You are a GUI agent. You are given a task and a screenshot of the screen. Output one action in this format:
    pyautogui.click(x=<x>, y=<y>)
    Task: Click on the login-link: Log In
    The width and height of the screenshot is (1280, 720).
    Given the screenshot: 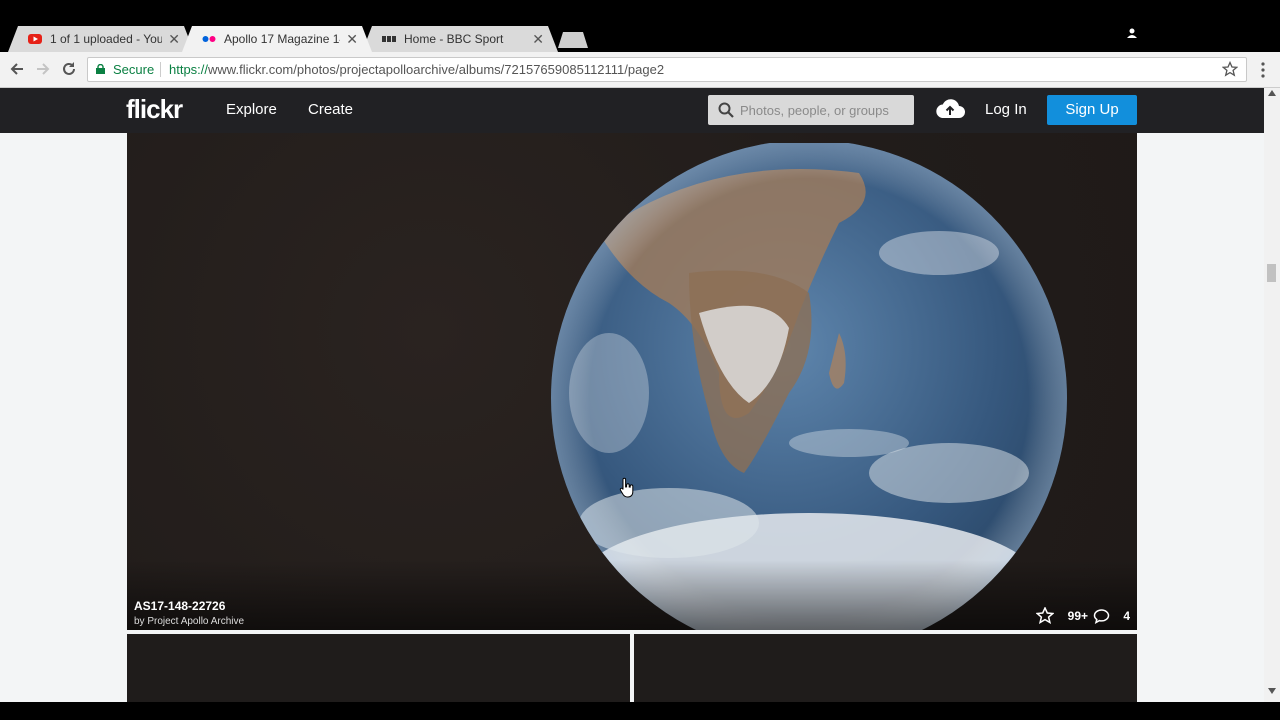 What is the action you would take?
    pyautogui.click(x=1006, y=109)
    